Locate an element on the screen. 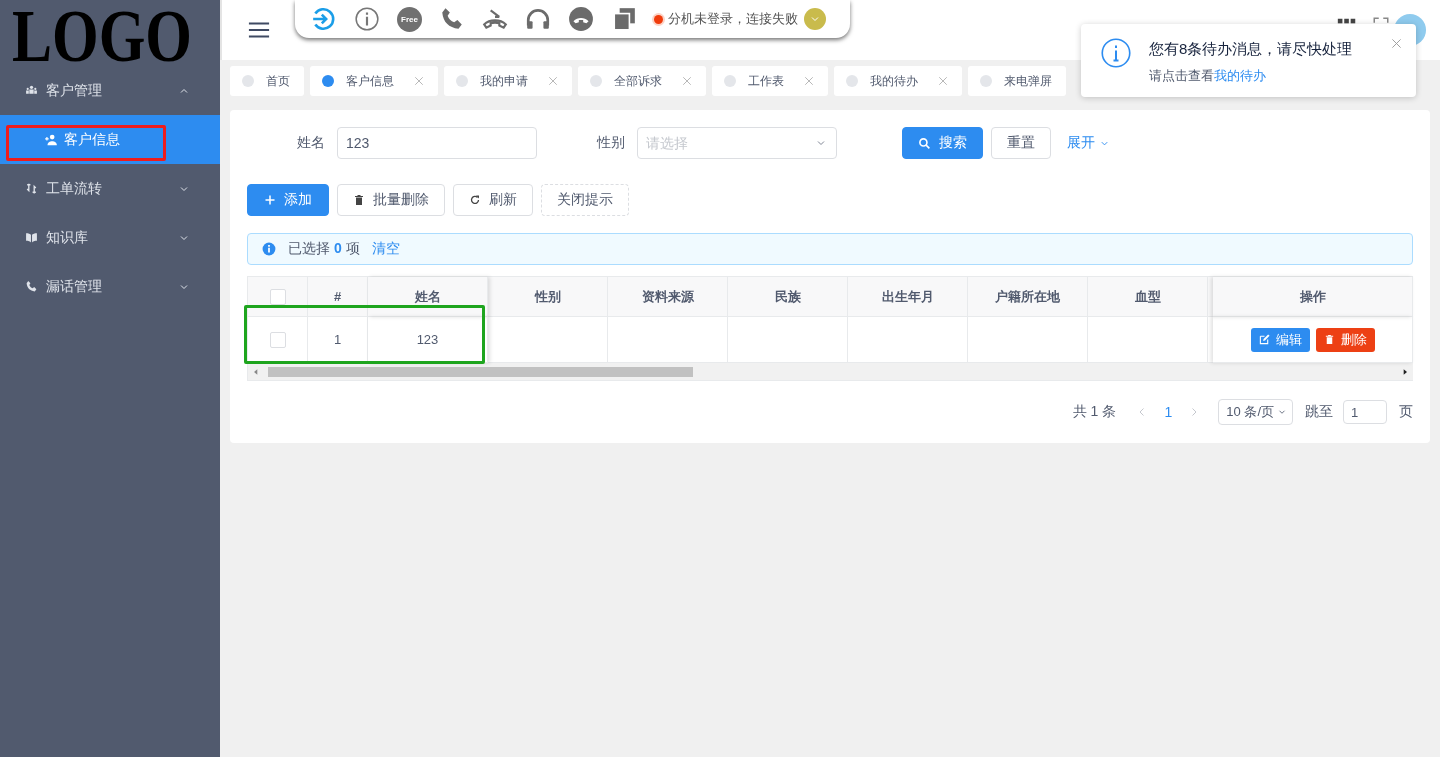 This screenshot has height=757, width=1440. expand-link: 展开 is located at coordinates (1088, 143).